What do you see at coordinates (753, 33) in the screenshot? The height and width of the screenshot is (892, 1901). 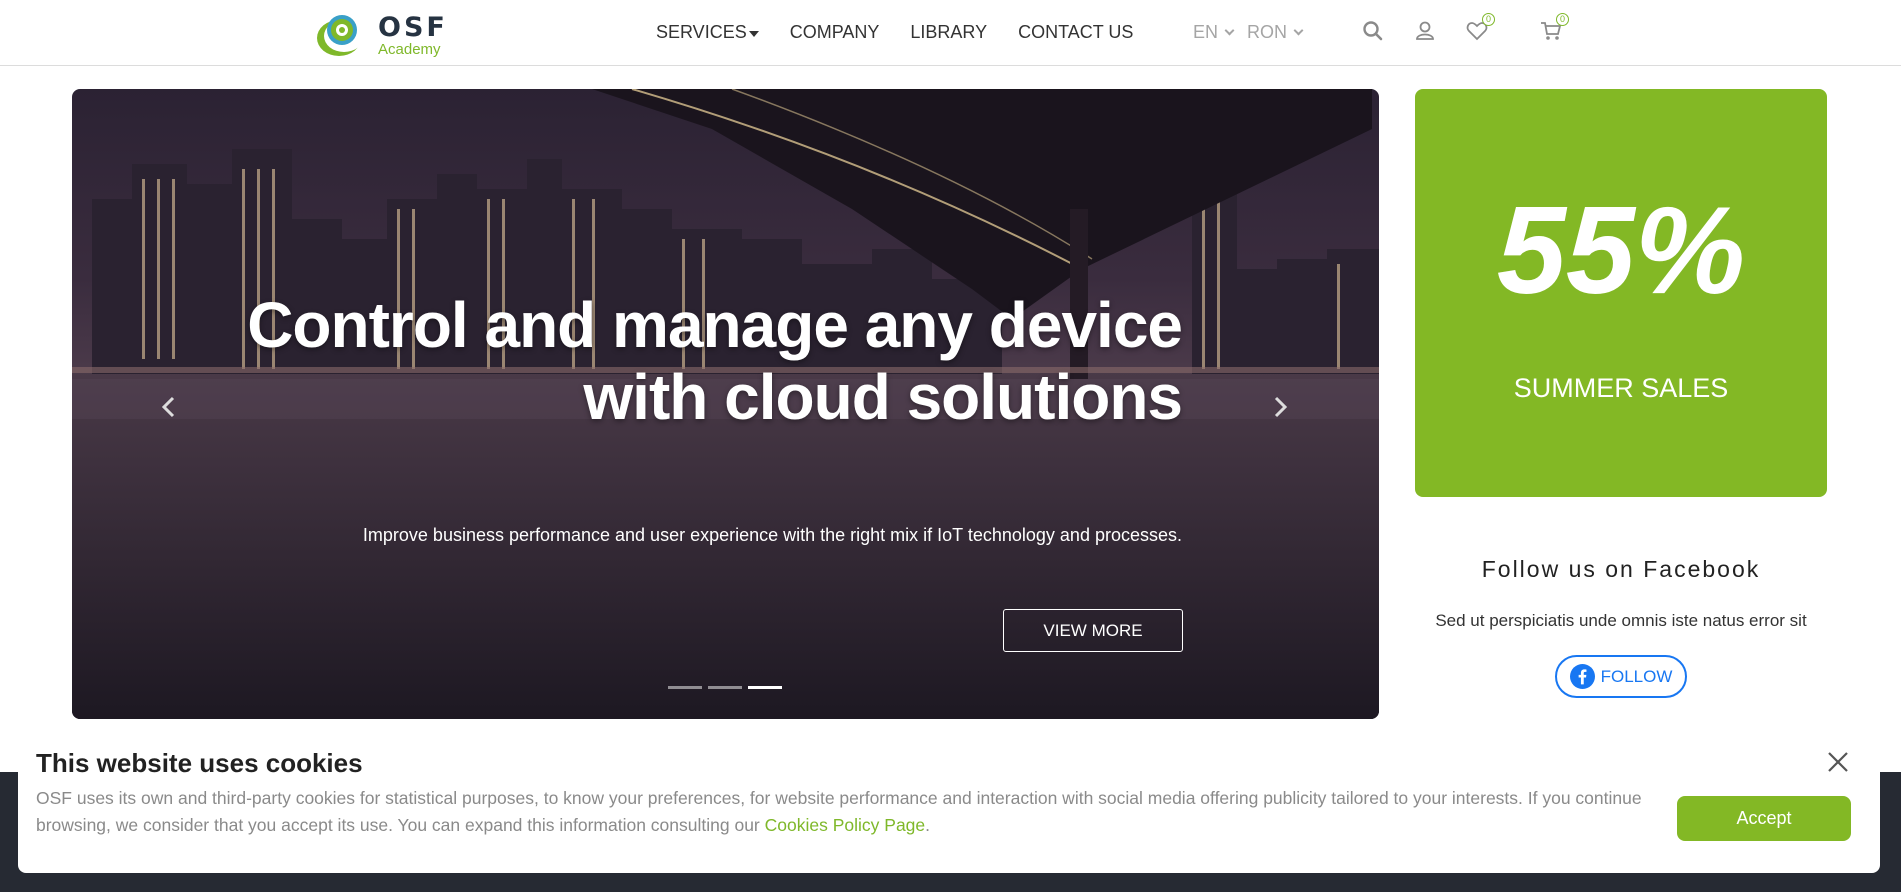 I see `caret-down-icon` at bounding box center [753, 33].